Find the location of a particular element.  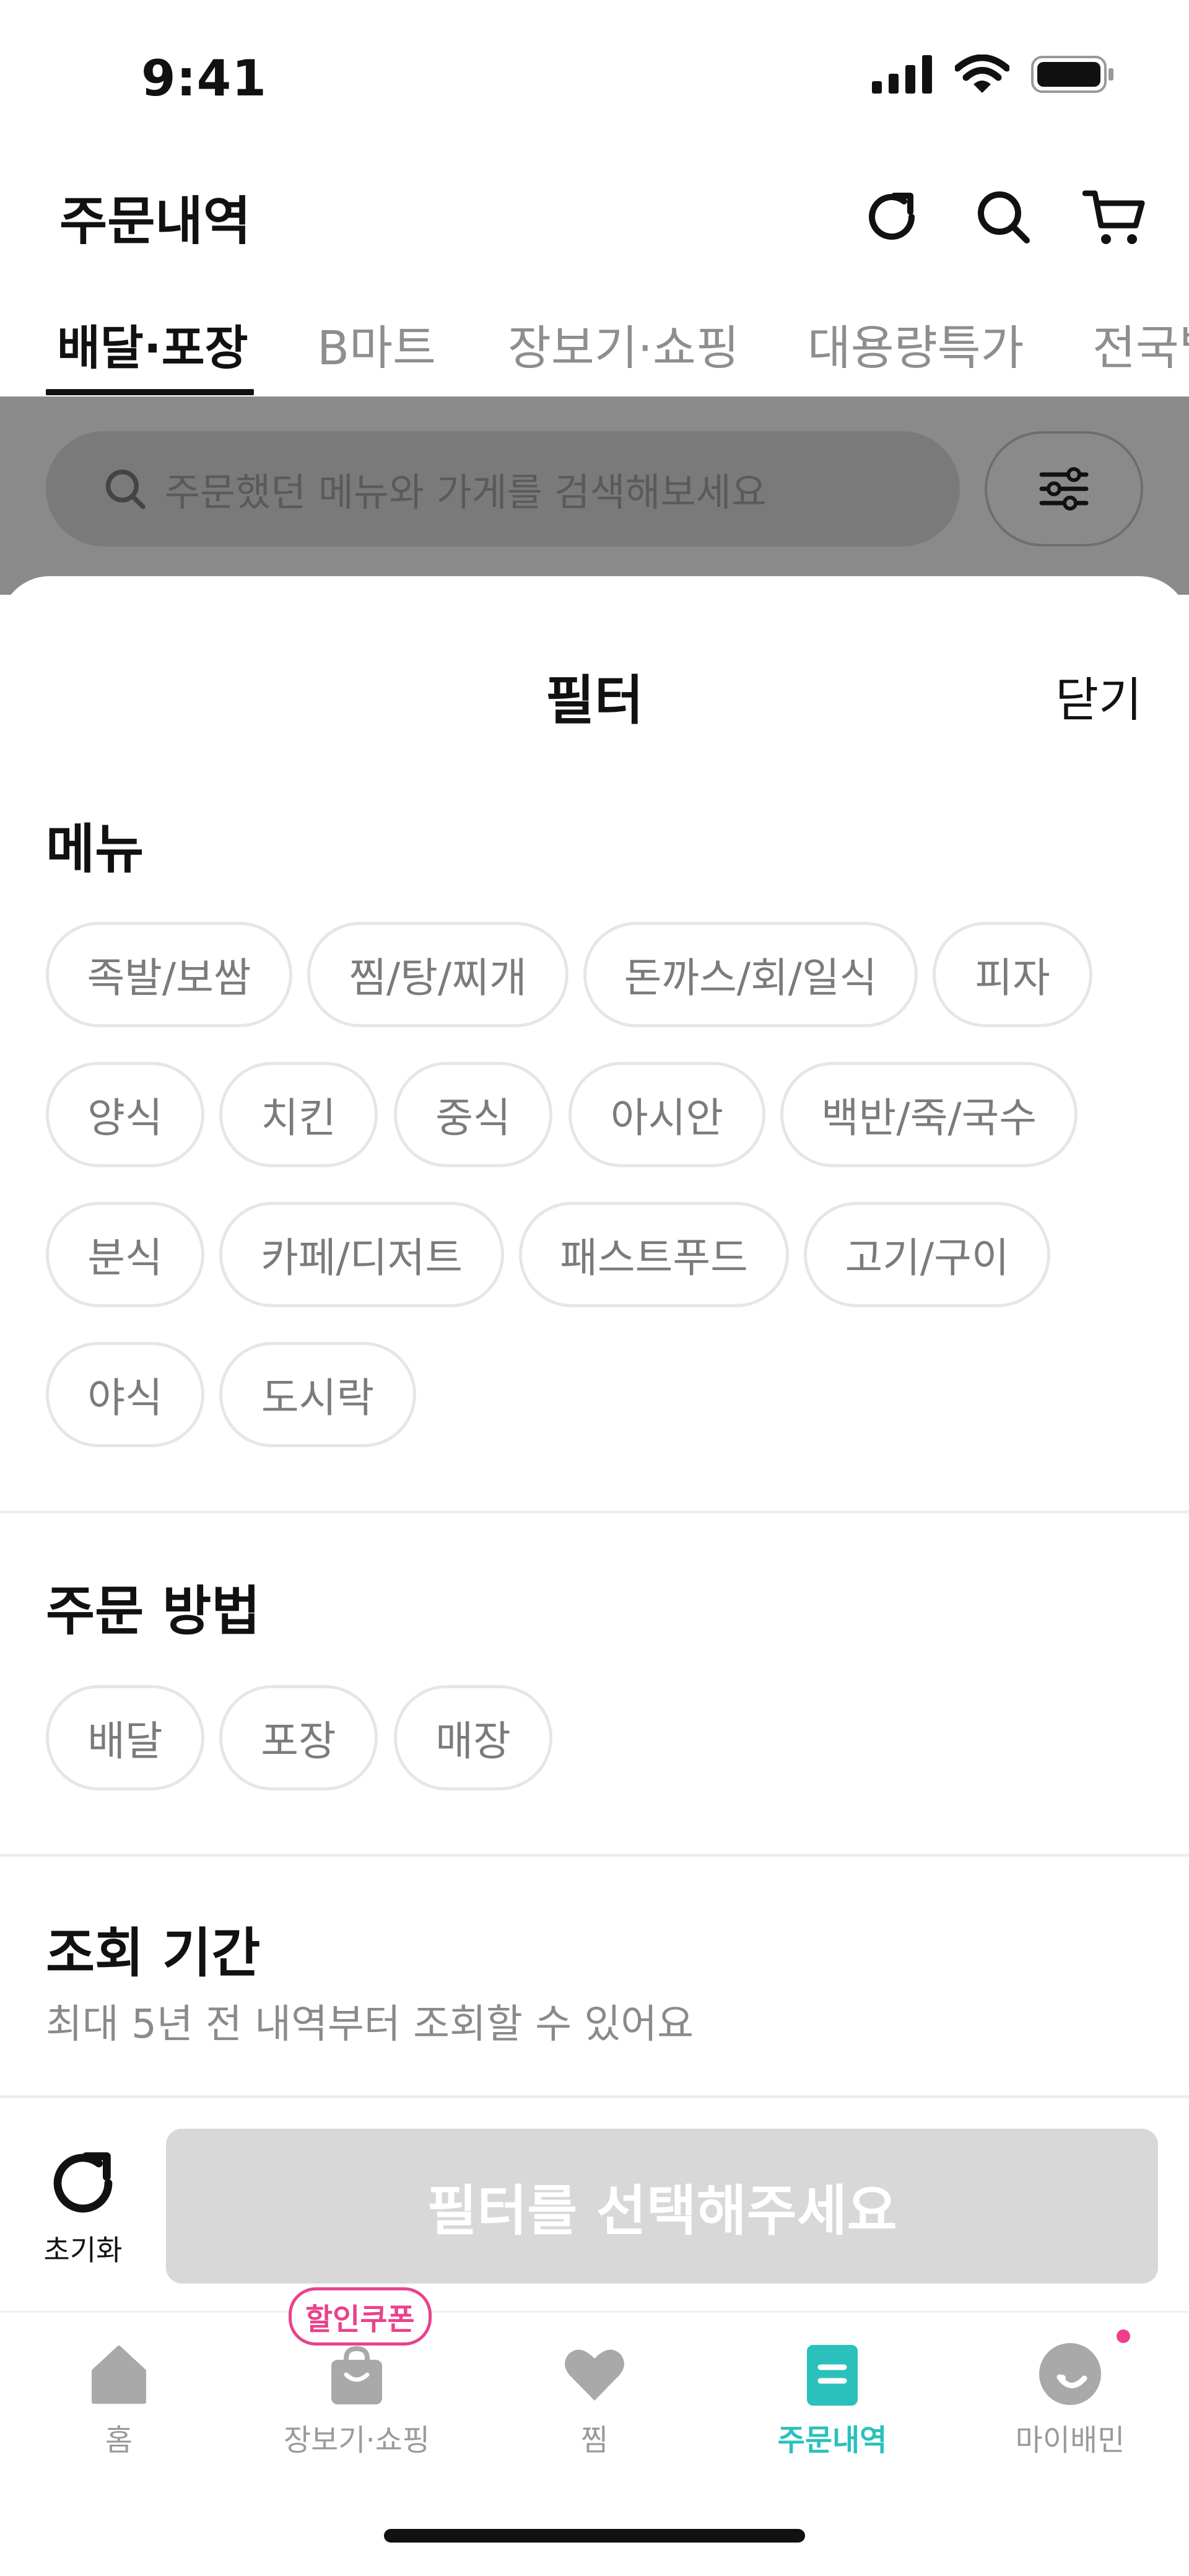

filter-sliders-icon is located at coordinates (1064, 488).